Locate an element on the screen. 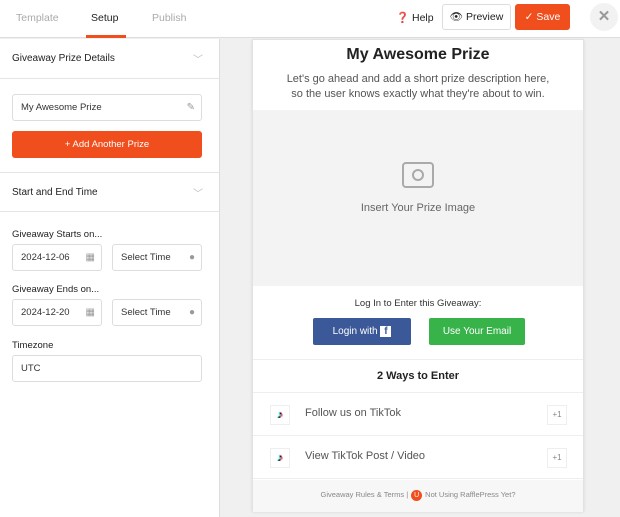 The image size is (620, 517). start-time-select: Select Time ● is located at coordinates (157, 257).